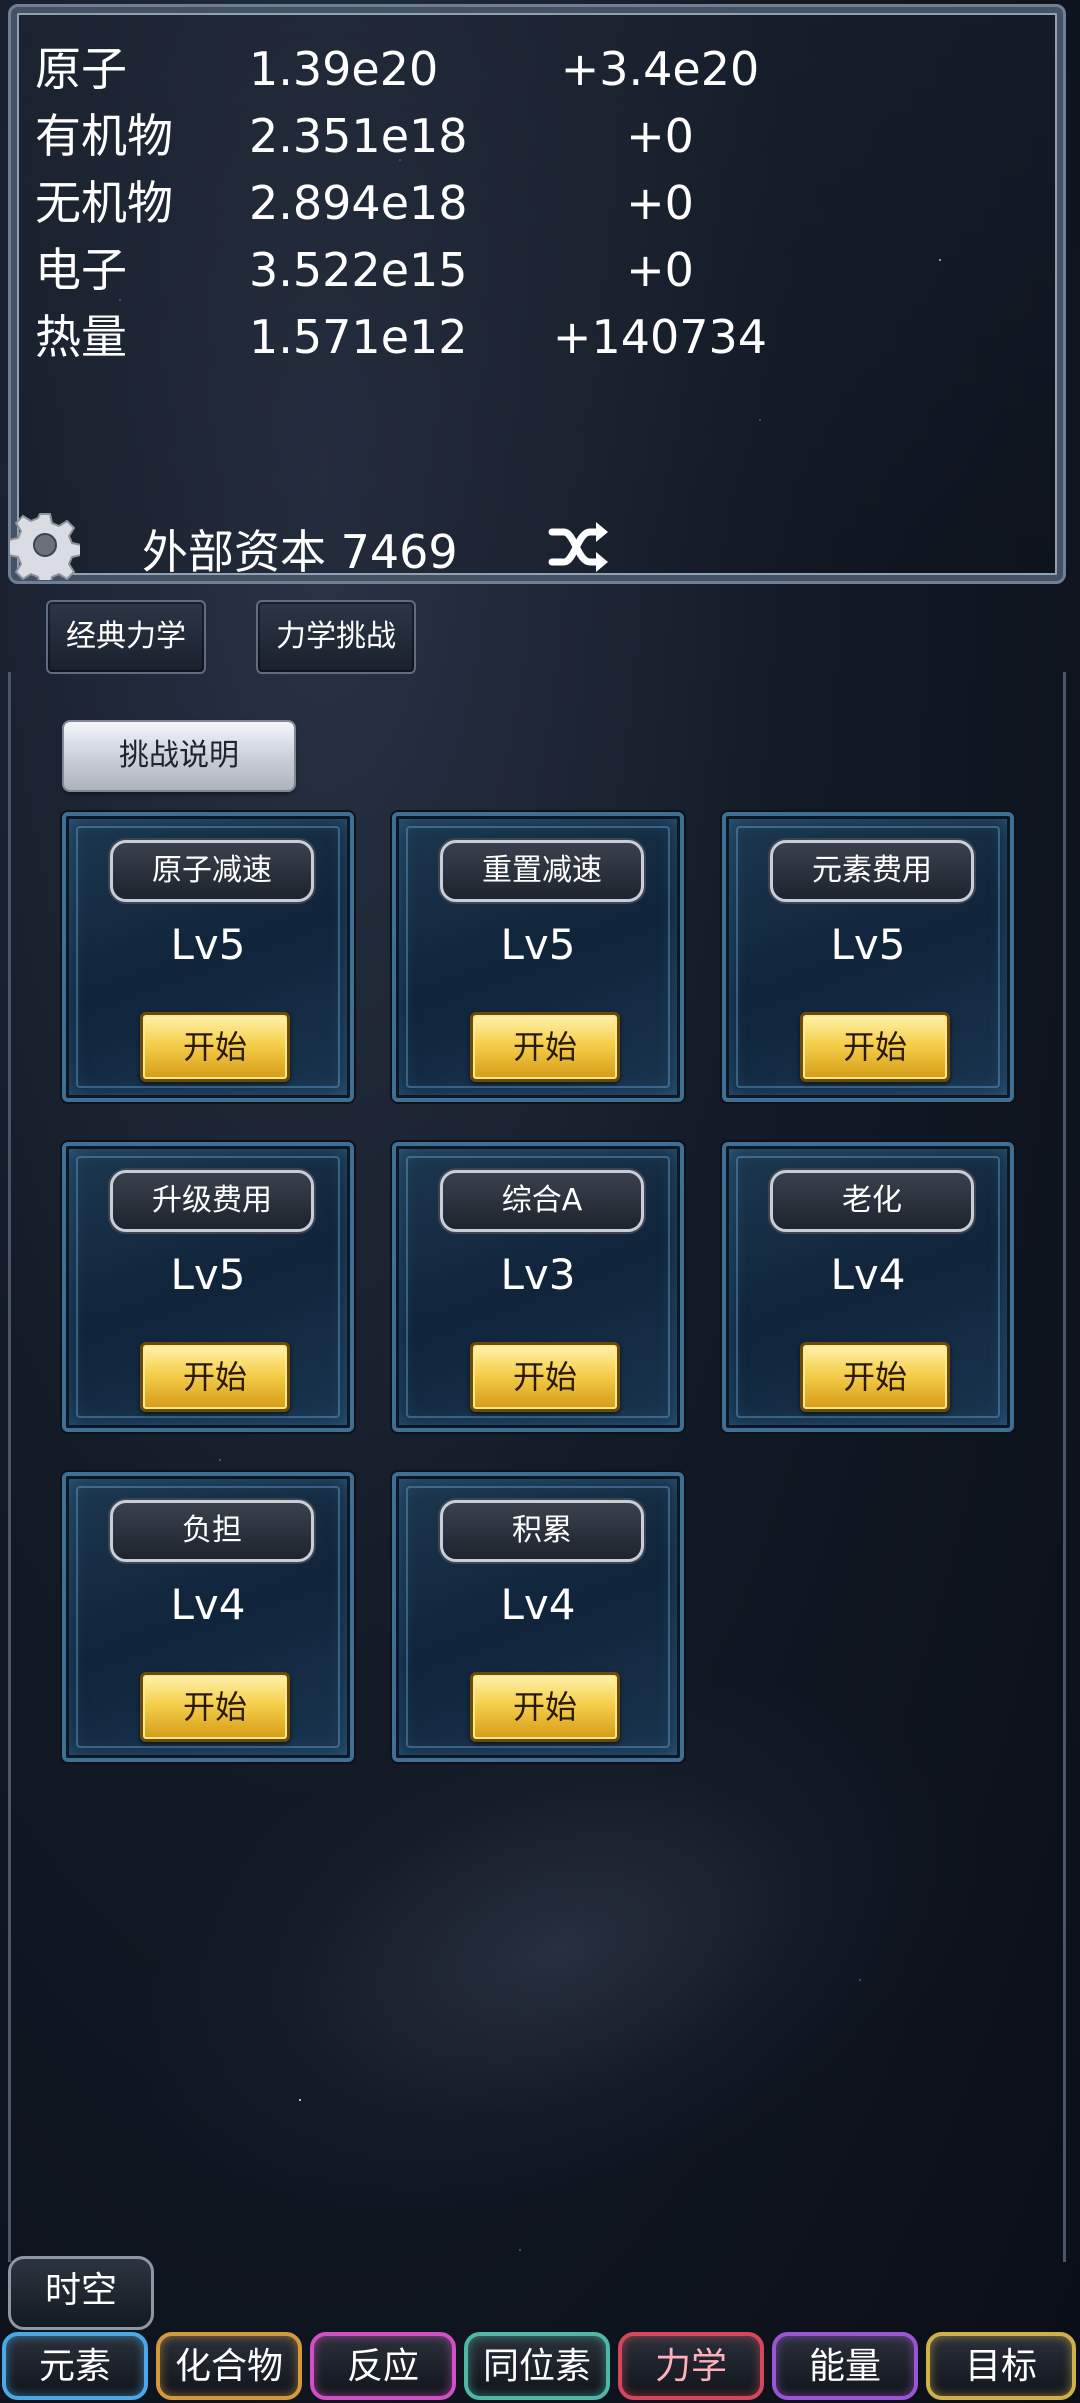  What do you see at coordinates (358, 203) in the screenshot?
I see `resource-value: 2.894e18` at bounding box center [358, 203].